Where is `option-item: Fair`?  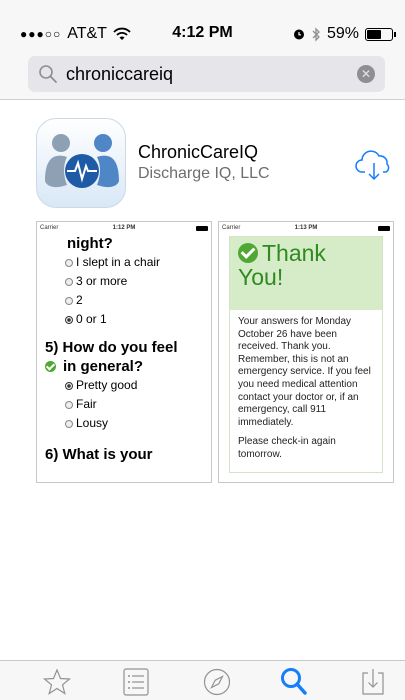 option-item: Fair is located at coordinates (124, 404).